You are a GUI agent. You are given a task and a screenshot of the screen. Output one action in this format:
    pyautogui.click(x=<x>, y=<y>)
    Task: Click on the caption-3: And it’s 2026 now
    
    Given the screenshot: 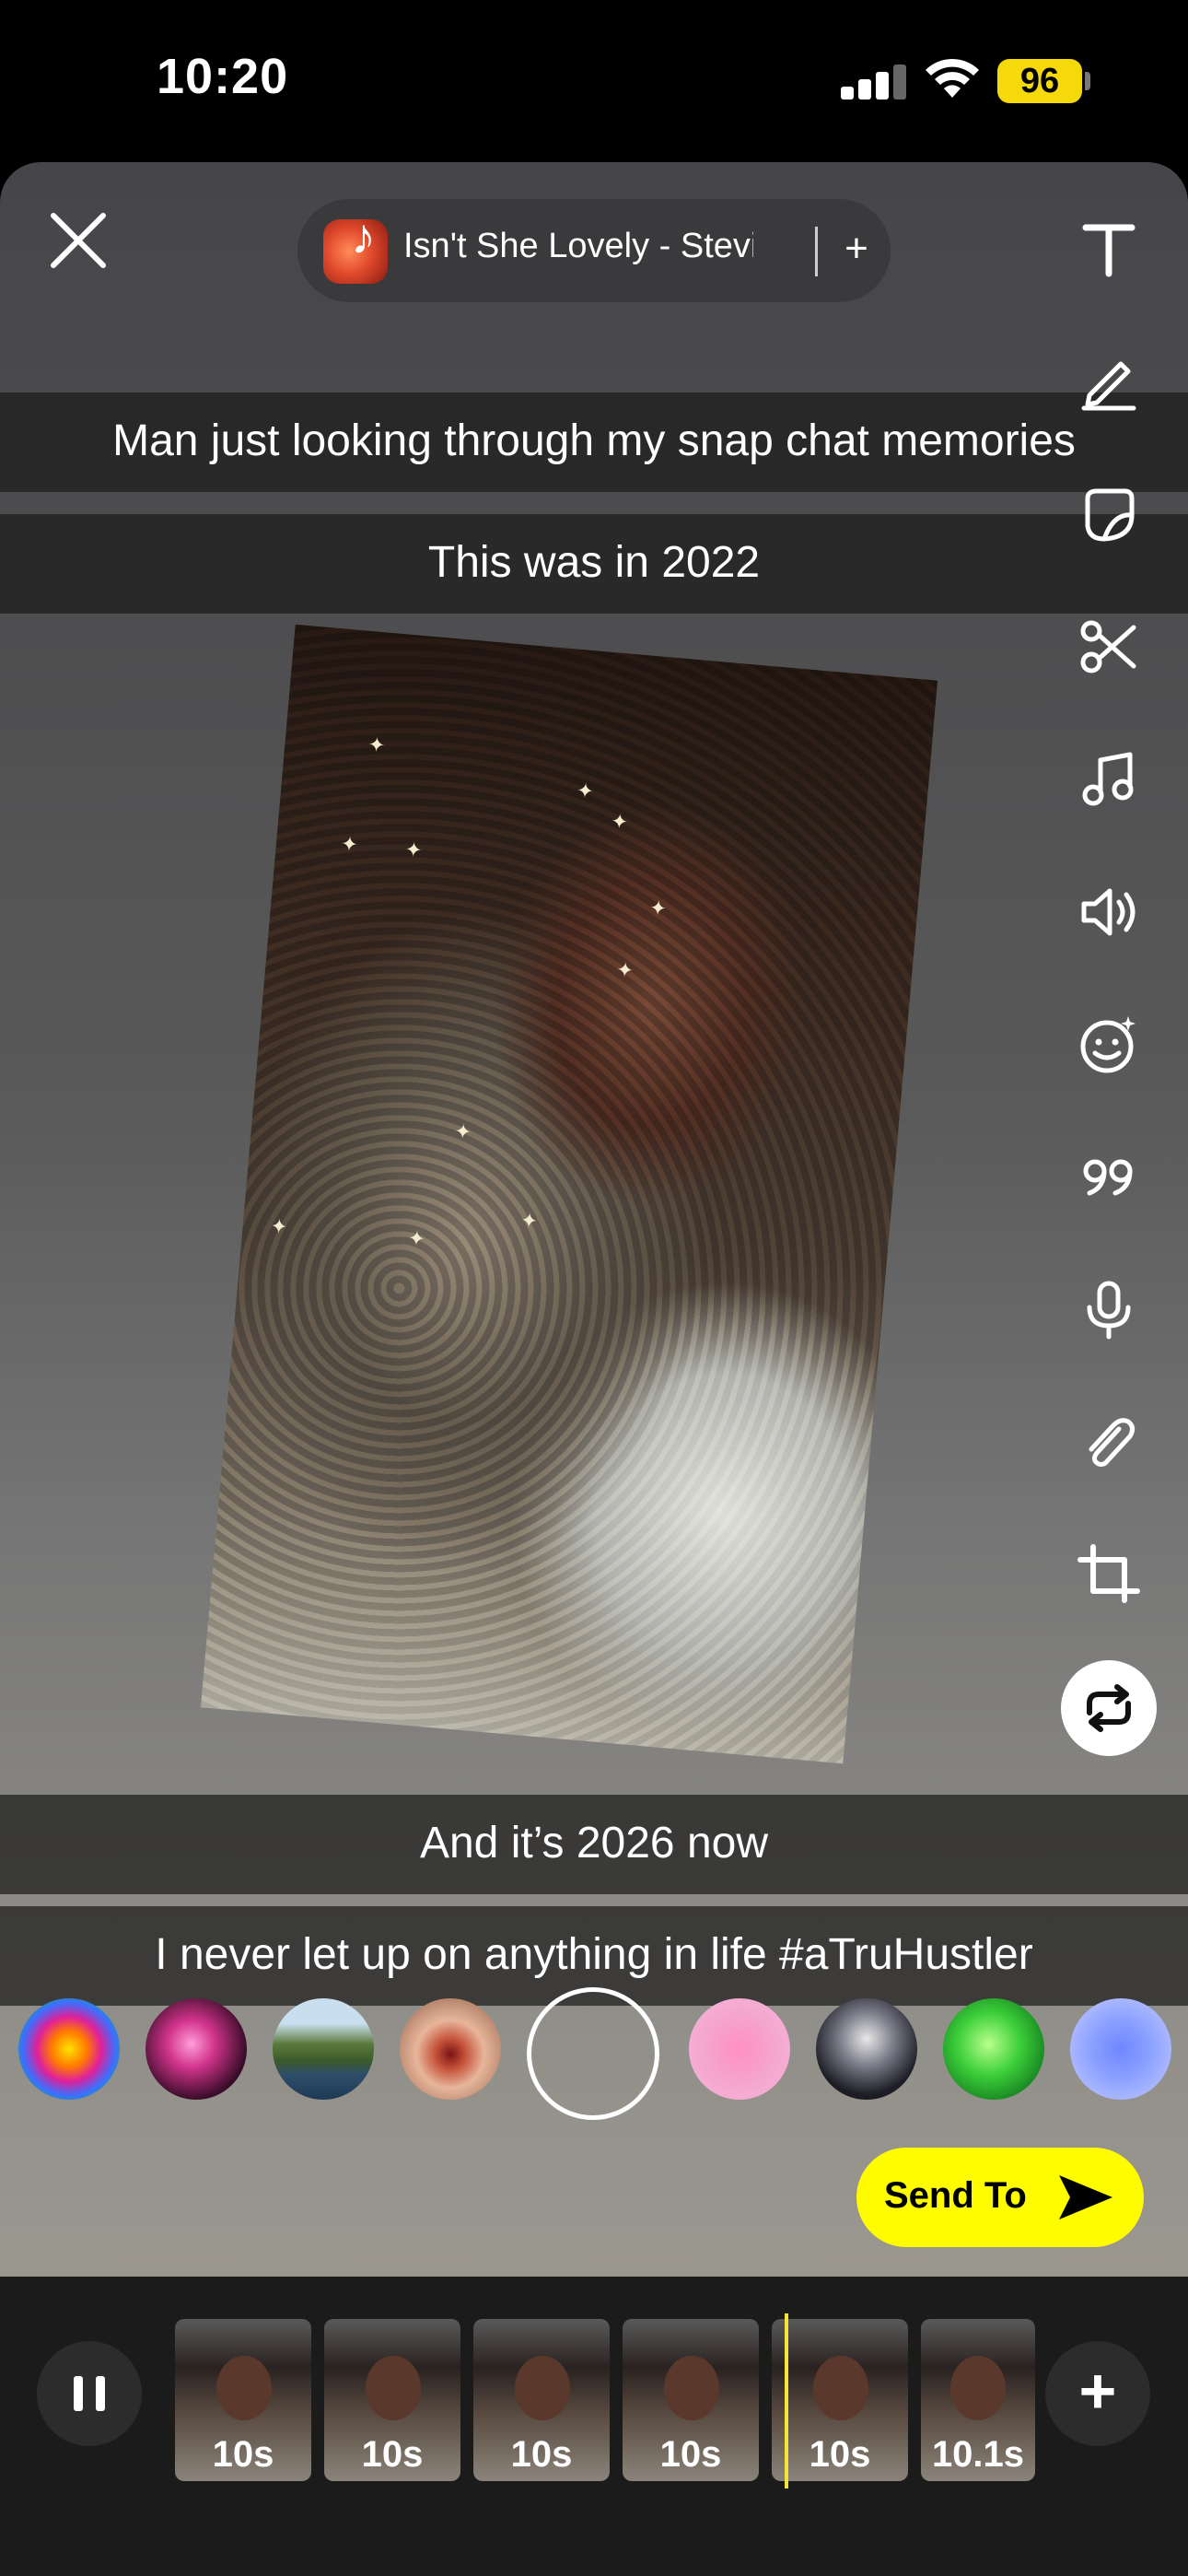 What is the action you would take?
    pyautogui.click(x=594, y=1844)
    